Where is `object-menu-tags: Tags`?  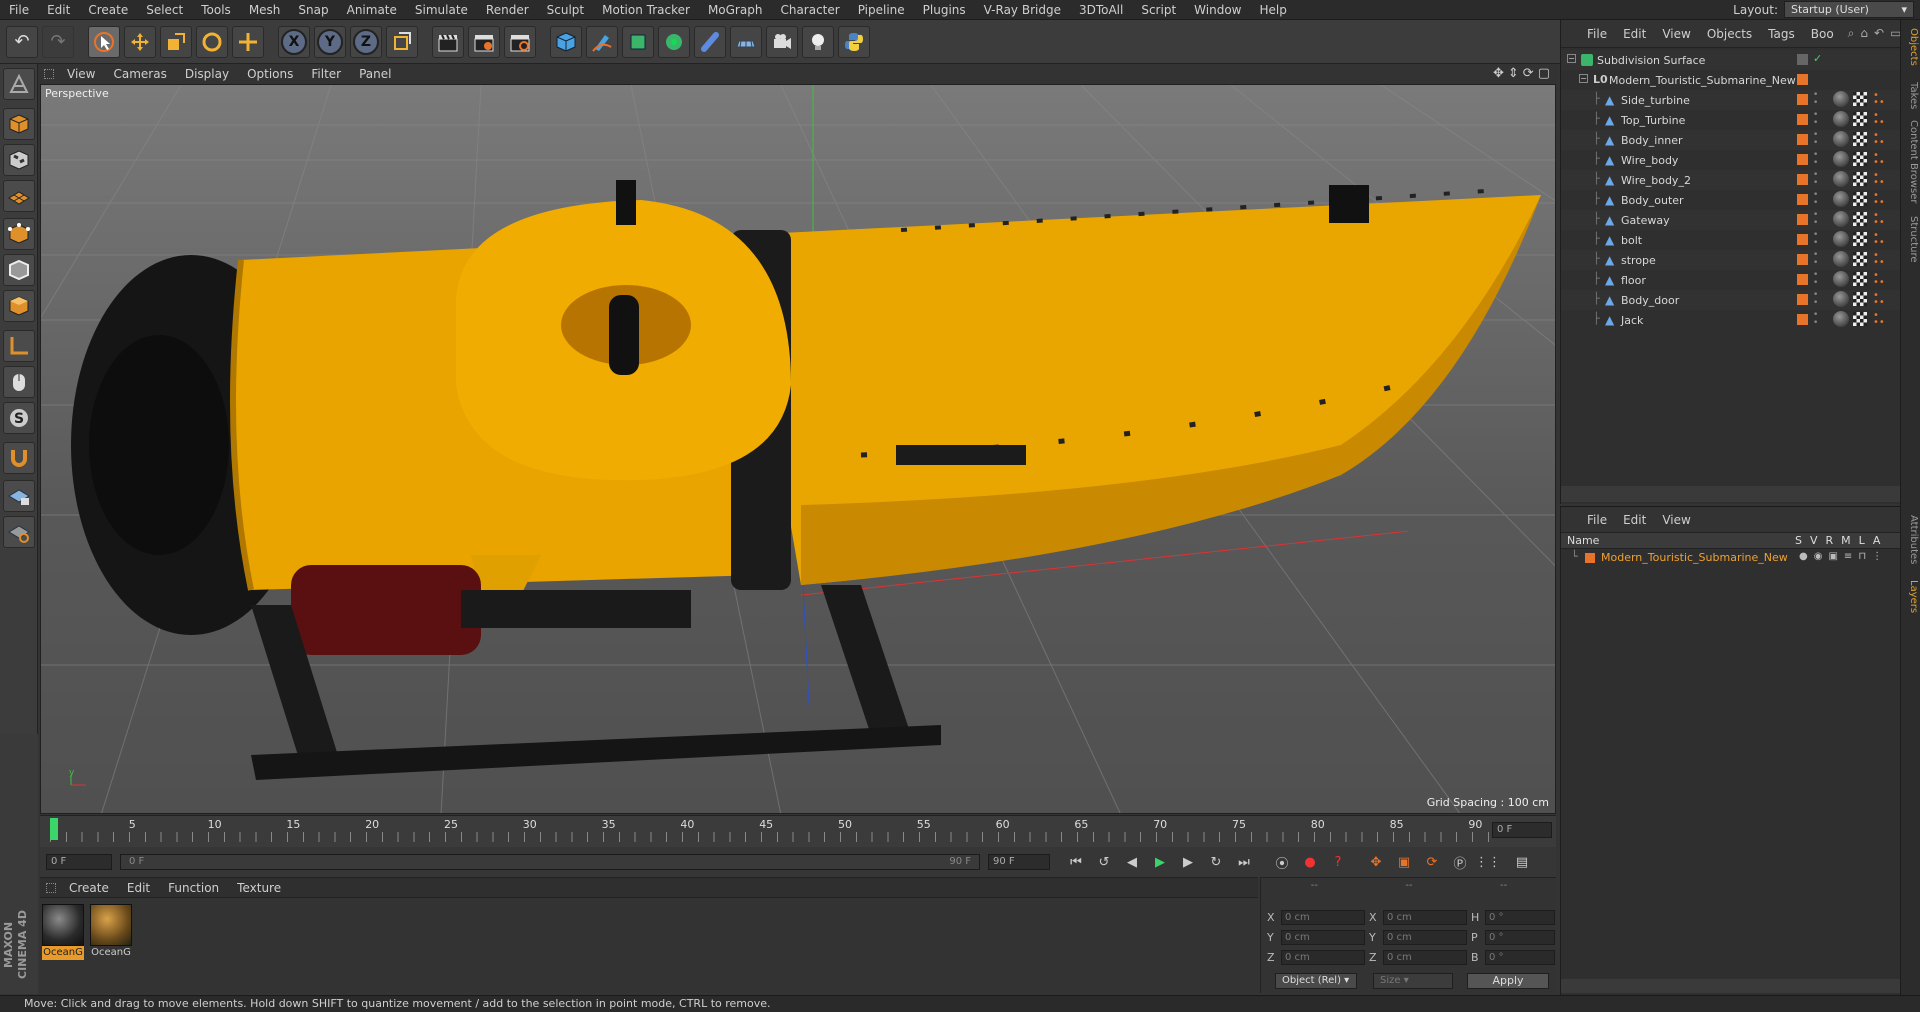
object-menu-tags: Tags is located at coordinates (1781, 34).